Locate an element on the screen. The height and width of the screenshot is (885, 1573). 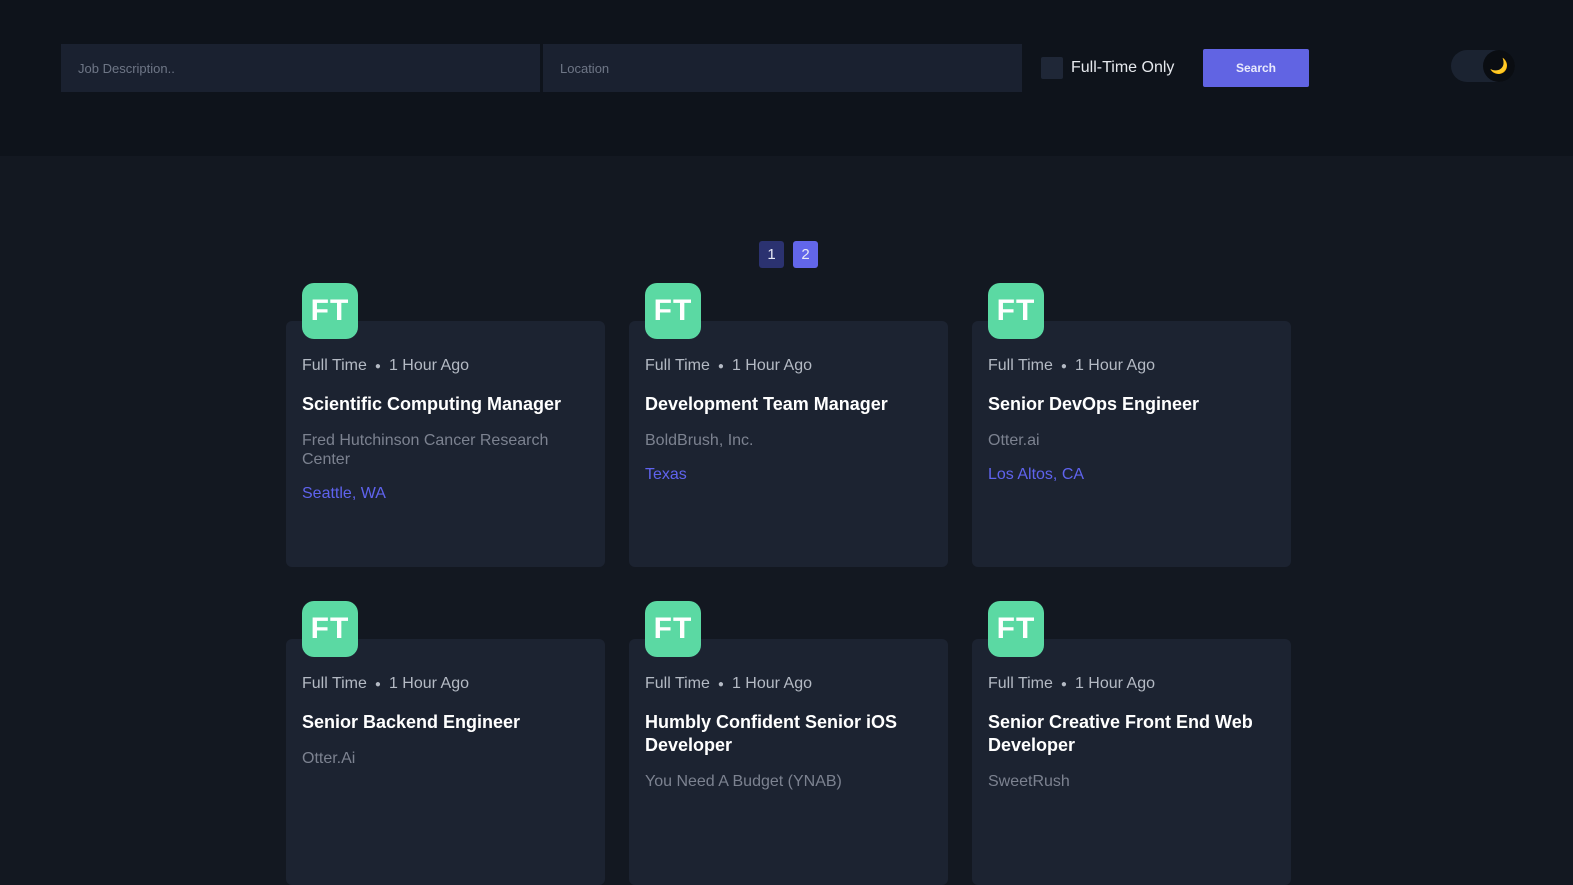
page-button-2: 2 is located at coordinates (805, 254).